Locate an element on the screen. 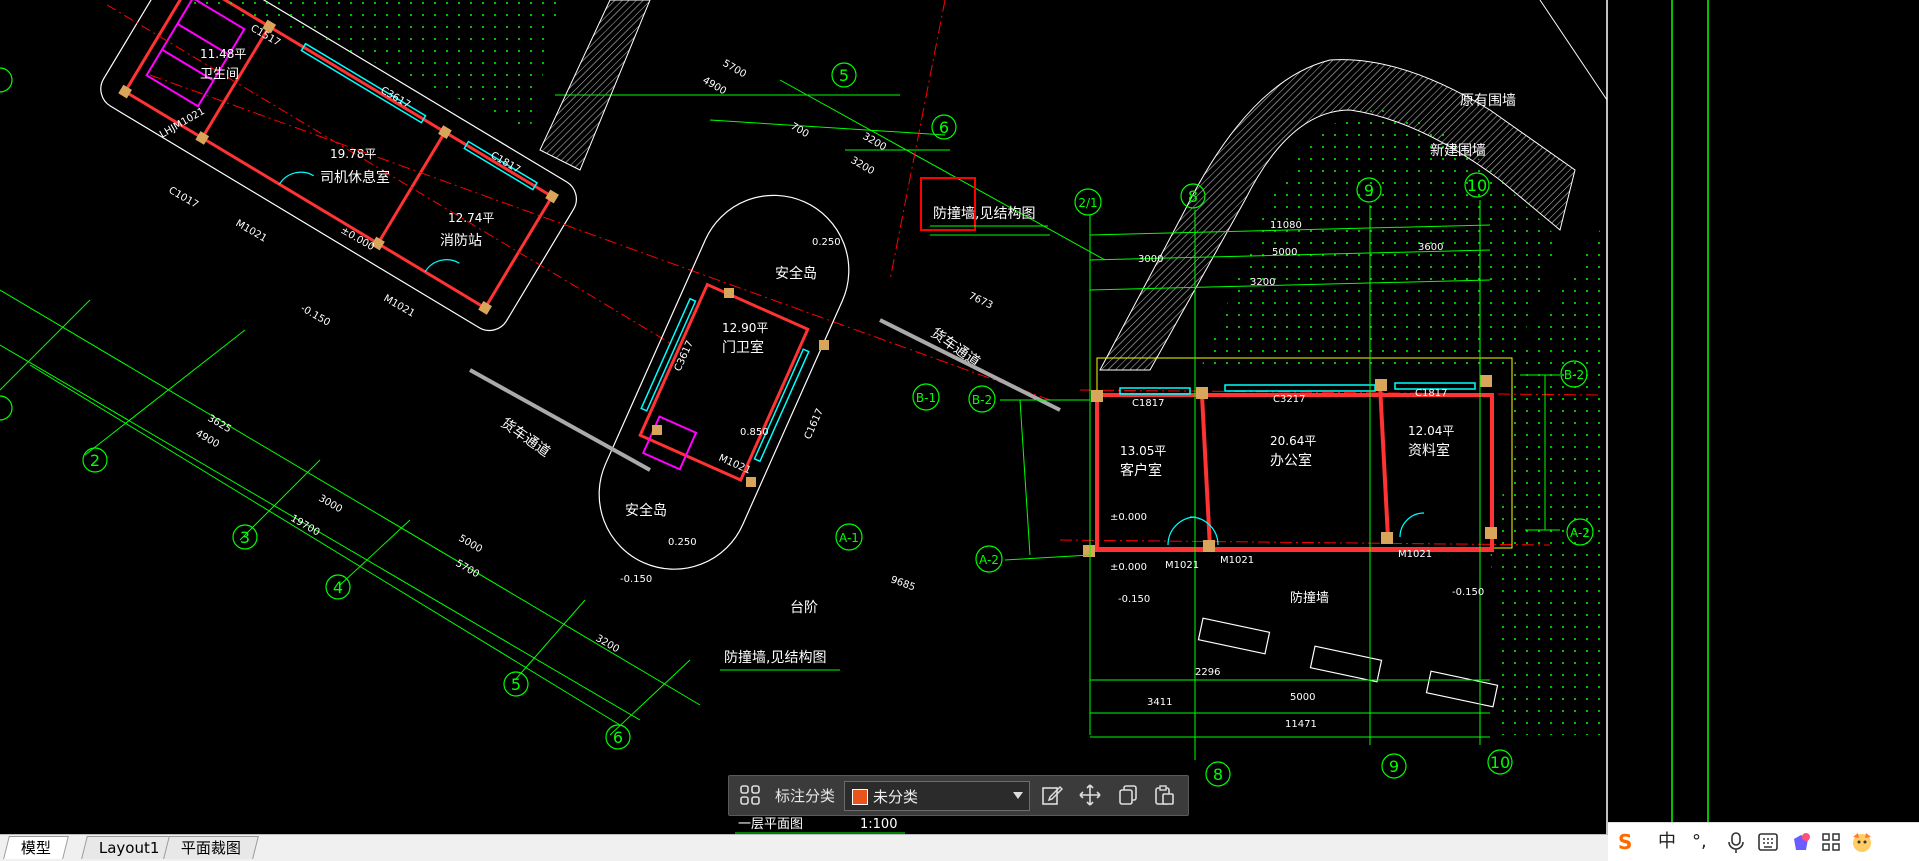 The height and width of the screenshot is (861, 1919). office-area: 20.64平 is located at coordinates (1293, 441).